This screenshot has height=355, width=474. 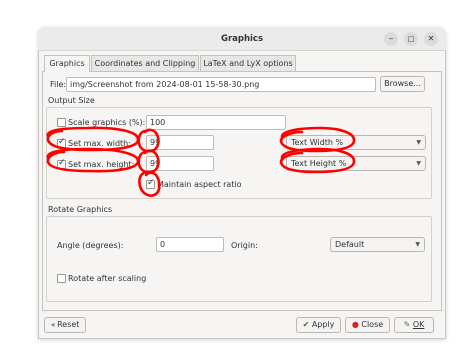 What do you see at coordinates (99, 143) in the screenshot?
I see `max-width-label: Set max. width:` at bounding box center [99, 143].